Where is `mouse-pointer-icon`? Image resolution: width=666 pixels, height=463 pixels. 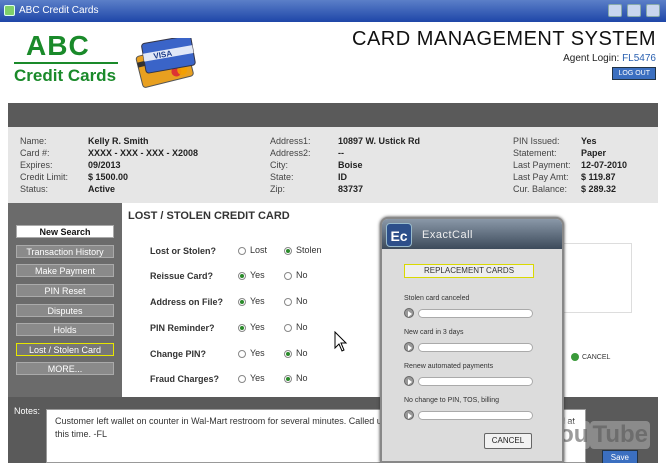
mouse-pointer-icon is located at coordinates (341, 341).